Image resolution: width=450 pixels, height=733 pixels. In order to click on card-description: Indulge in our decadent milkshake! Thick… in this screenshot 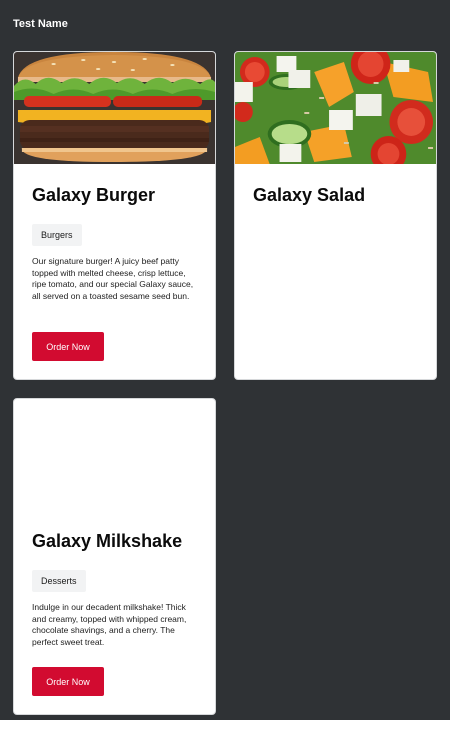, I will do `click(109, 624)`.